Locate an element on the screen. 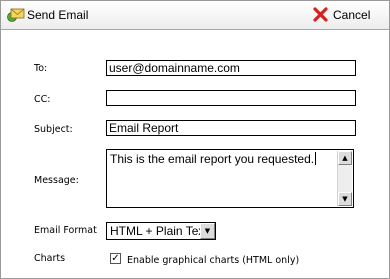 The image size is (390, 279). subject-field: Email Report is located at coordinates (231, 128).